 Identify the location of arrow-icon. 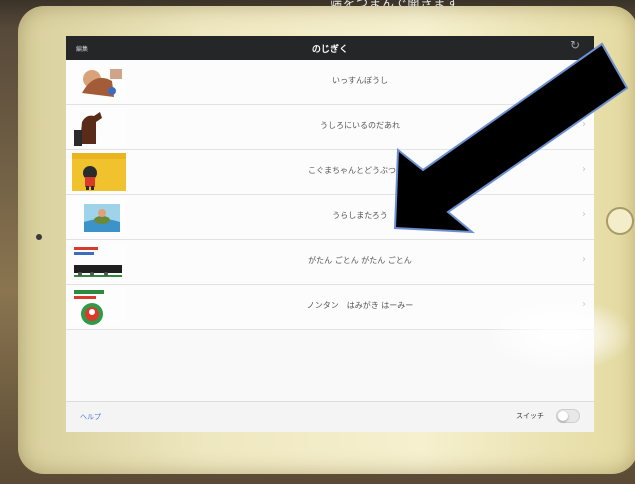
(511, 138).